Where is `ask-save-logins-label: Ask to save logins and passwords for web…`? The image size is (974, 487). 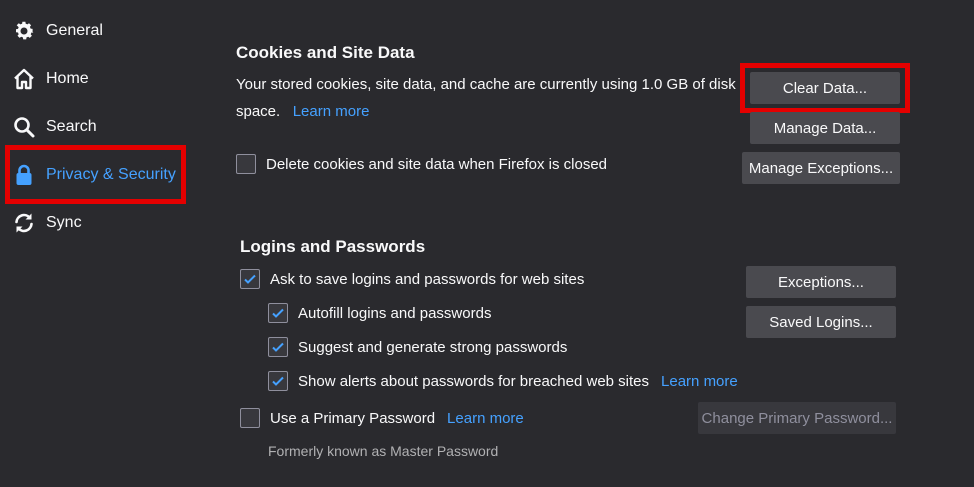
ask-save-logins-label: Ask to save logins and passwords for web… is located at coordinates (427, 279).